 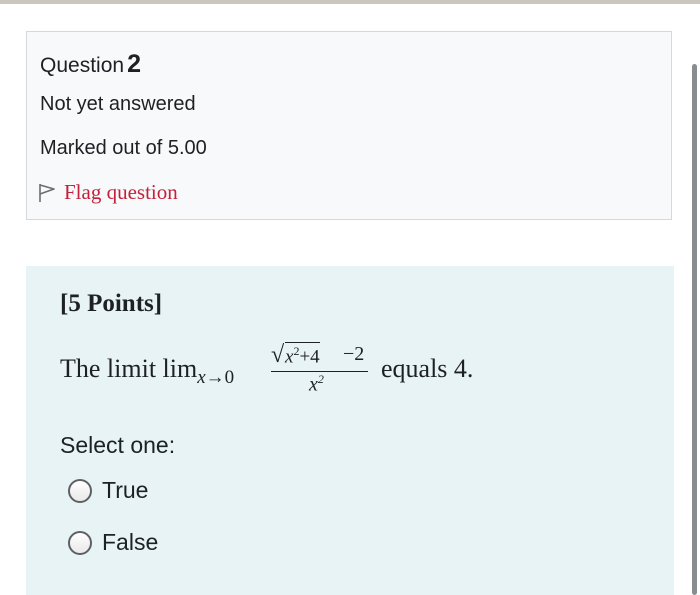 I want to click on top-strip, so click(x=350, y=2).